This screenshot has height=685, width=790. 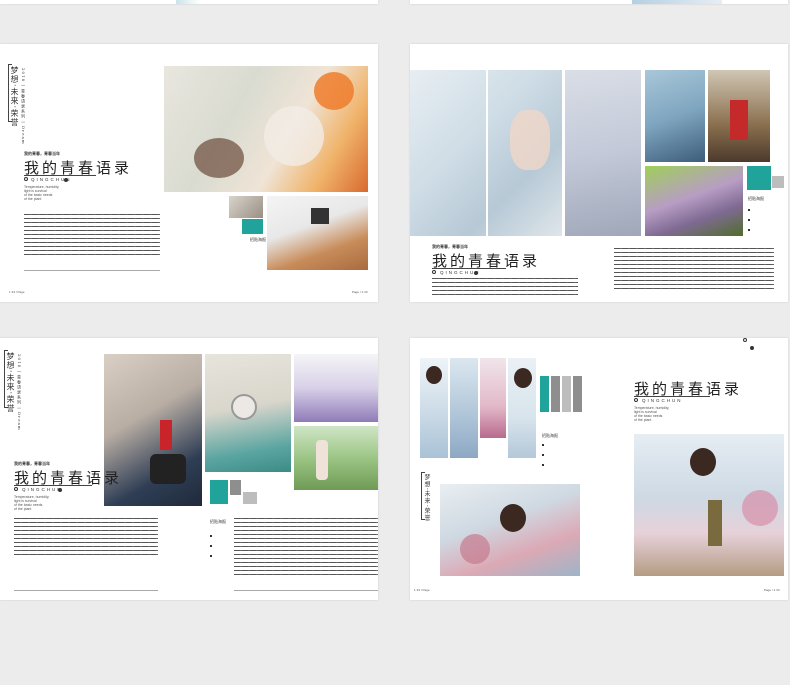 What do you see at coordinates (336, 388) in the screenshot?
I see `photo-purple-iris` at bounding box center [336, 388].